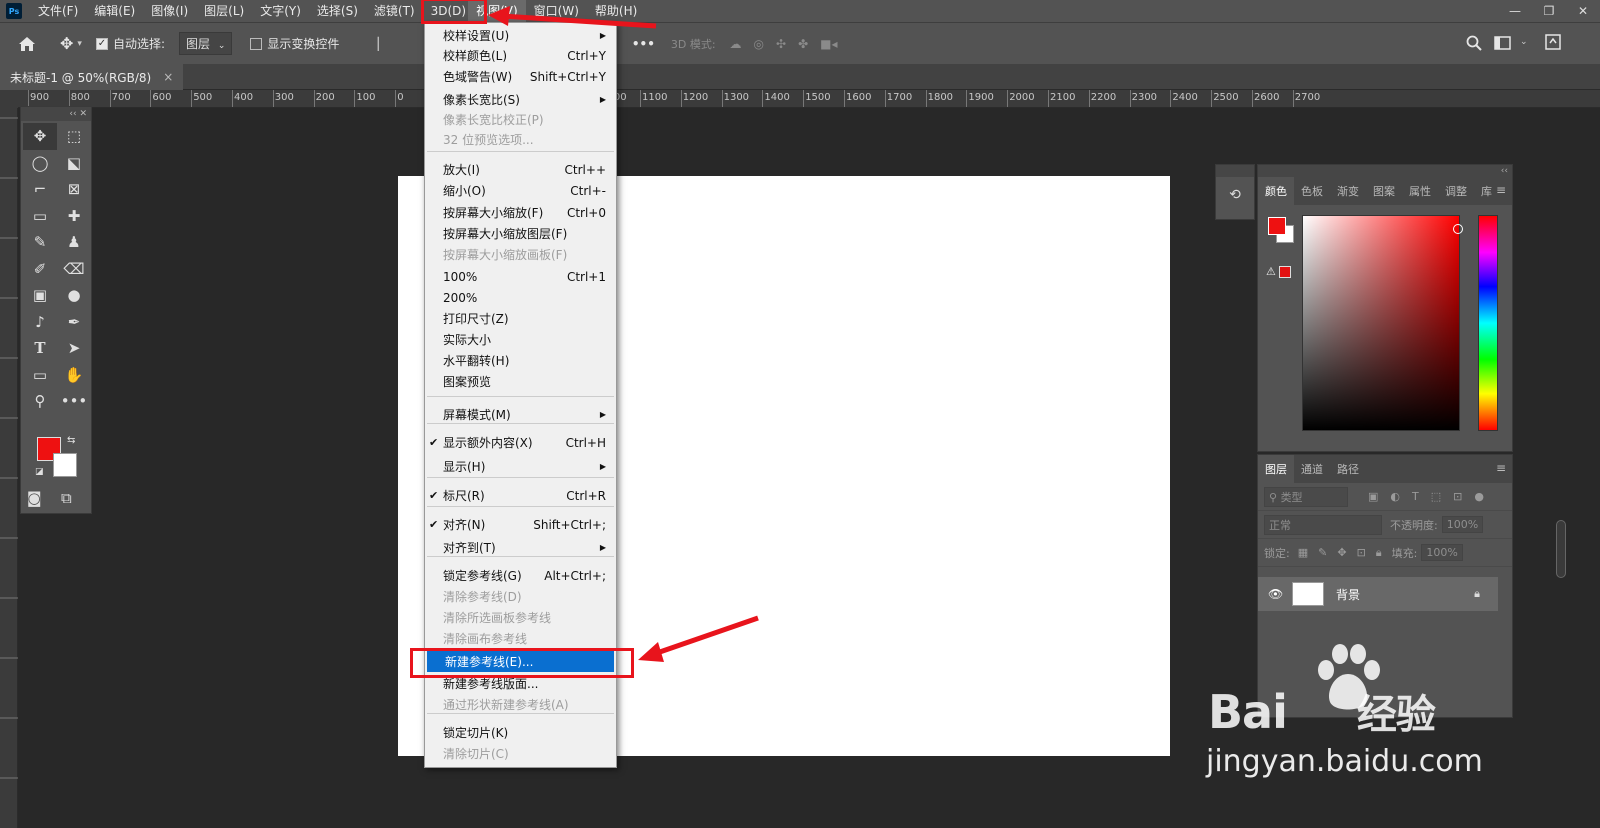 The width and height of the screenshot is (1600, 828). Describe the element at coordinates (40, 375) in the screenshot. I see `rectangle-tool-icon: ▭` at that location.